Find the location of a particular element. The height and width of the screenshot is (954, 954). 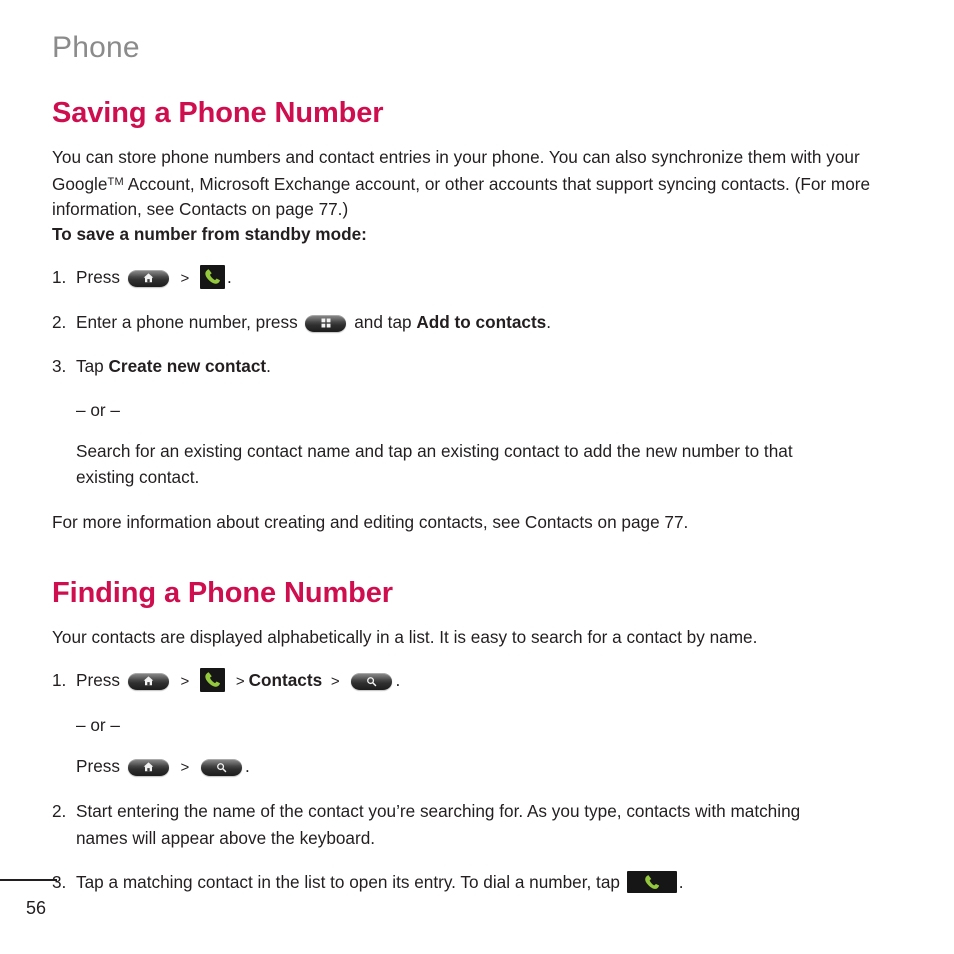

phone-dial-wide-icon is located at coordinates (651, 881).